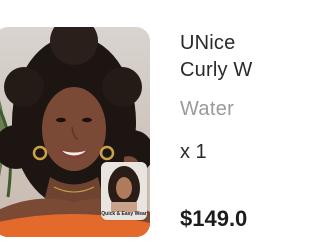 The image size is (320, 249). What do you see at coordinates (208, 43) in the screenshot?
I see `product-title-line-1: UNice` at bounding box center [208, 43].